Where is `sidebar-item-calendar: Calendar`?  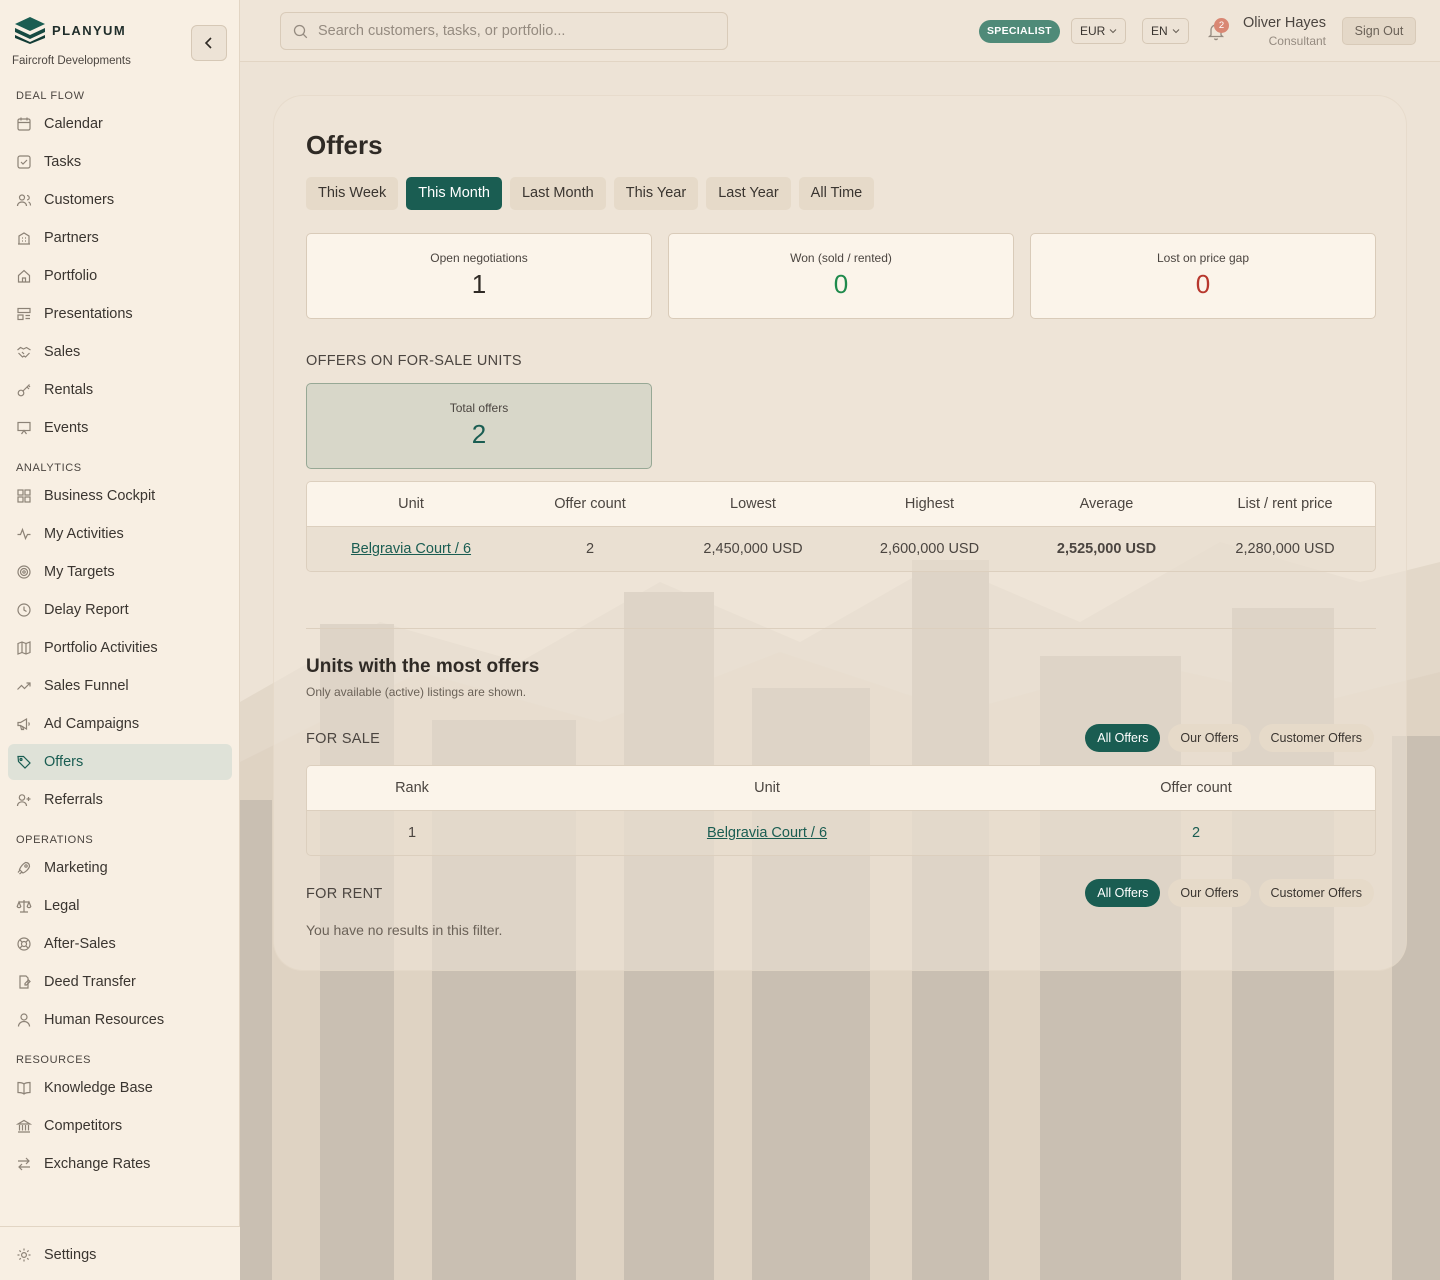
sidebar-item-calendar: Calendar is located at coordinates (120, 124).